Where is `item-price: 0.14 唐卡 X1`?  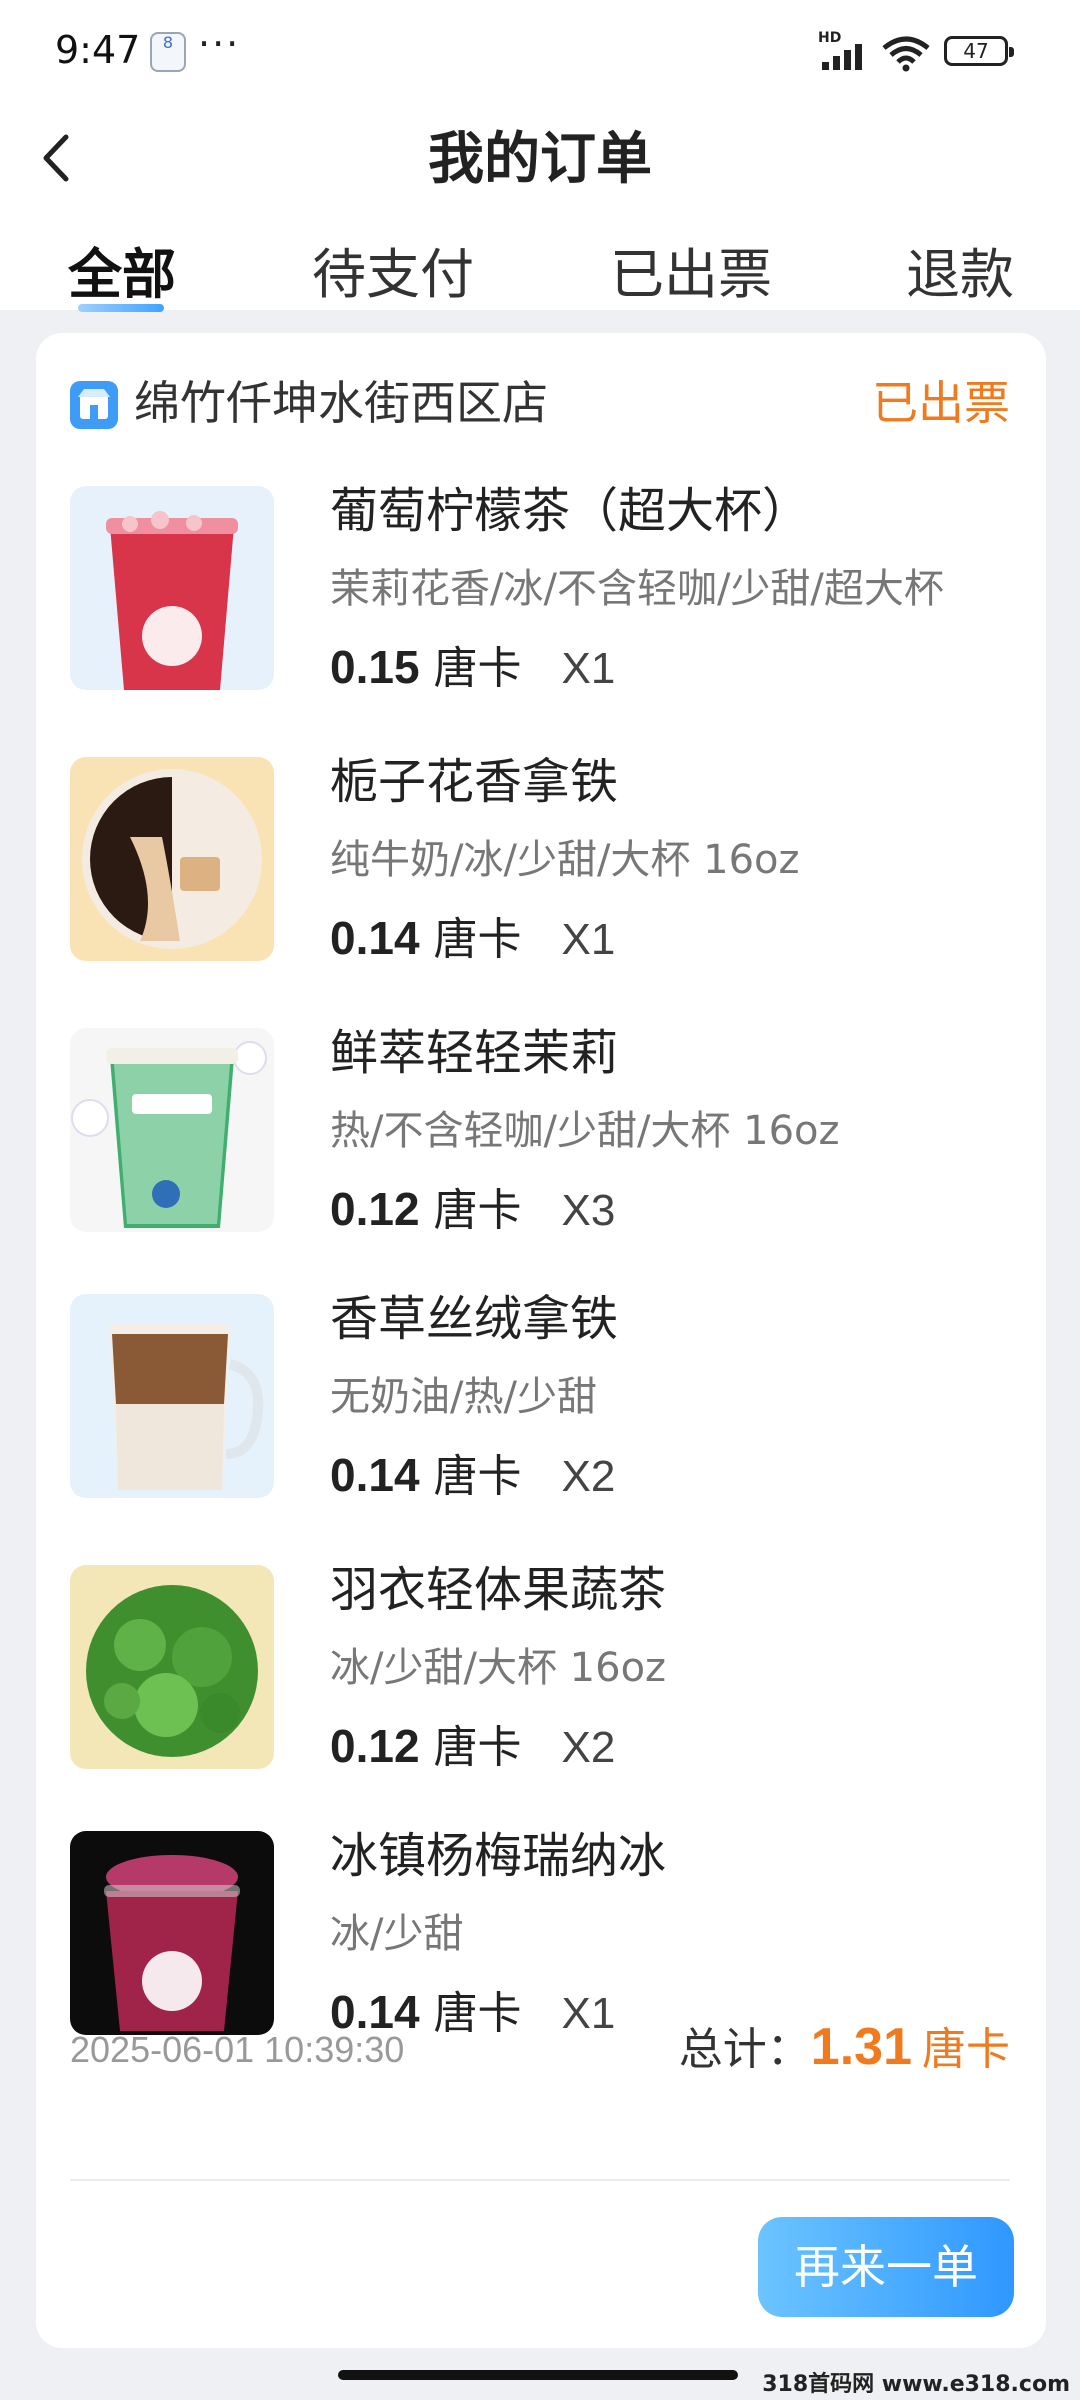 item-price: 0.14 唐卡 X1 is located at coordinates (472, 939).